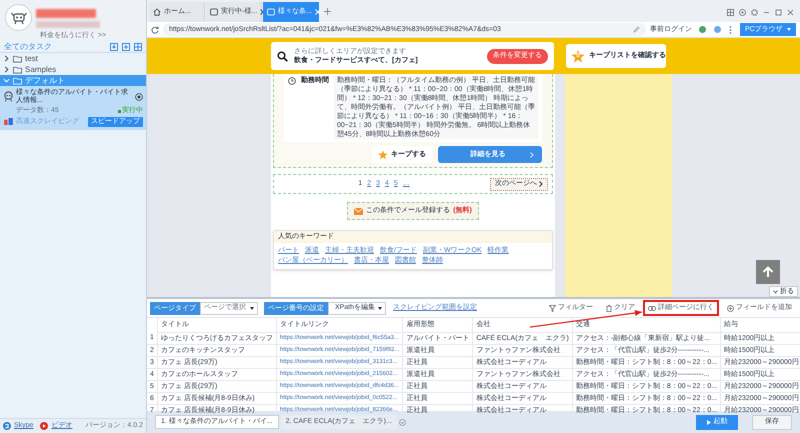  Describe the element at coordinates (790, 12) in the screenshot. I see `close-icon` at that location.